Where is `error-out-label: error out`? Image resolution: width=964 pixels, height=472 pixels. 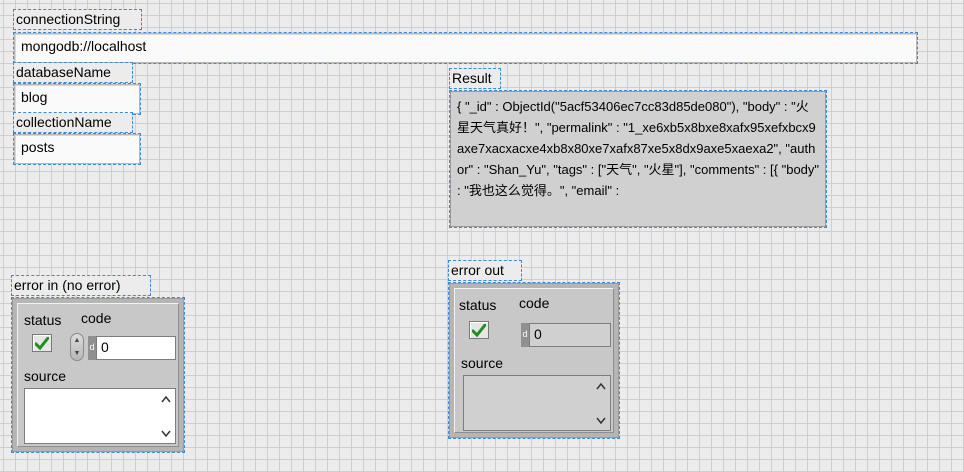
error-out-label: error out is located at coordinates (485, 270).